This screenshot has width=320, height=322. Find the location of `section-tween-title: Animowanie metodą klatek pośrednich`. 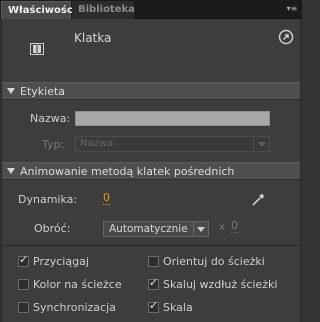

section-tween-title: Animowanie metodą klatek pośrednich is located at coordinates (127, 171).